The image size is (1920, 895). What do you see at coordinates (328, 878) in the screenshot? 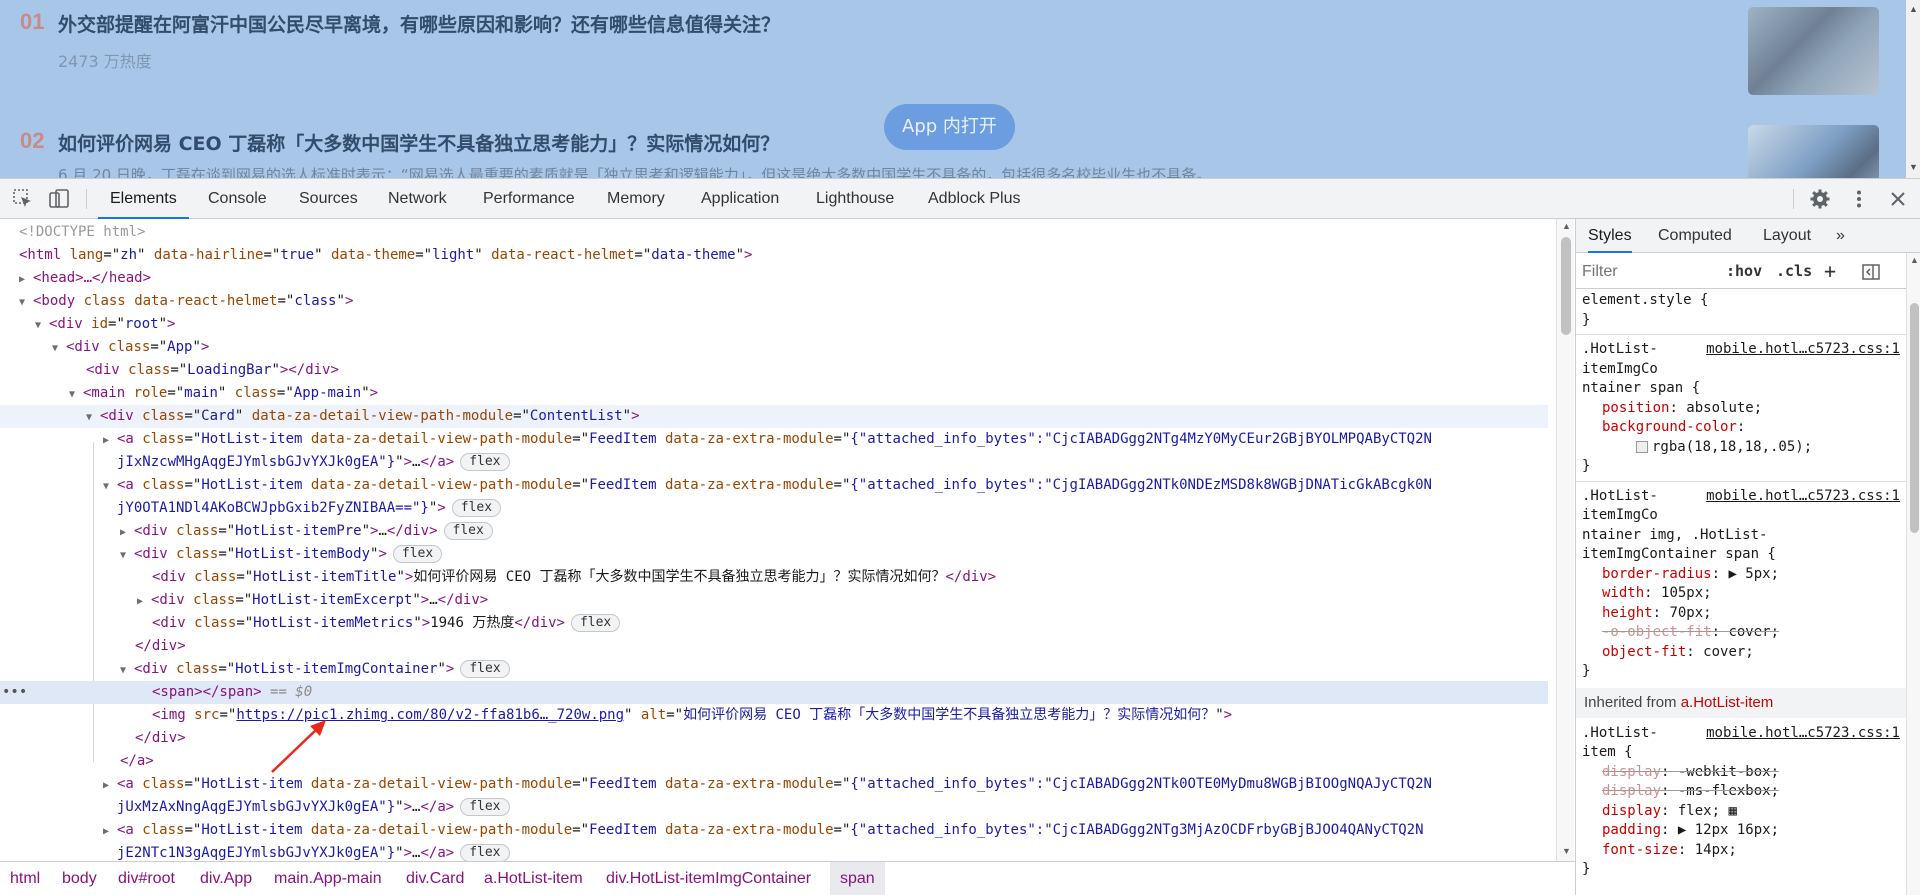
I see `breadcrumb-item: main.App-main` at bounding box center [328, 878].